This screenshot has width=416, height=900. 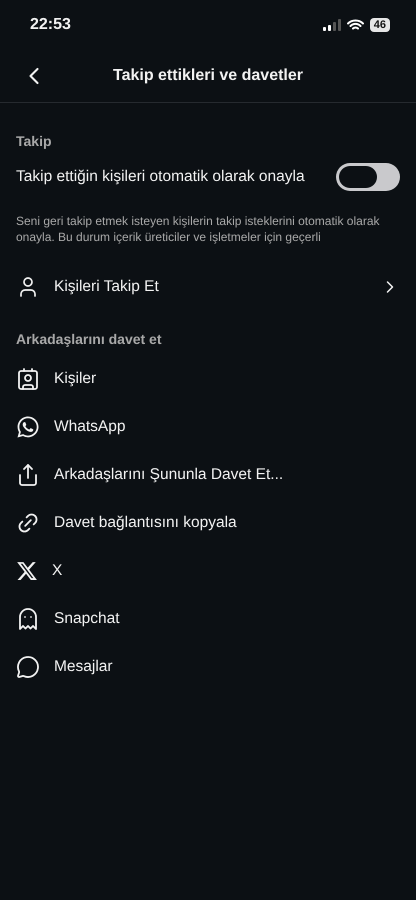 What do you see at coordinates (50, 25) in the screenshot?
I see `status-time: 22:53` at bounding box center [50, 25].